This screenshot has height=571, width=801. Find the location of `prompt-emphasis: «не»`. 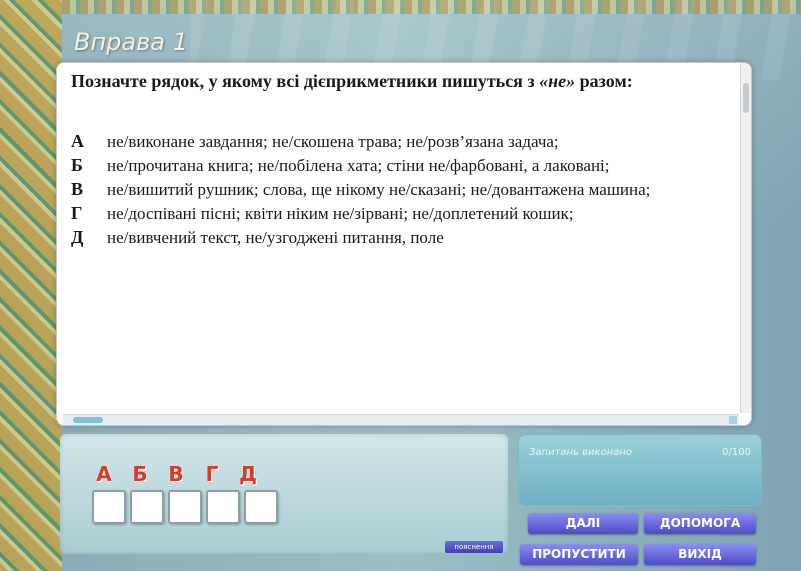

prompt-emphasis: «не» is located at coordinates (557, 81).